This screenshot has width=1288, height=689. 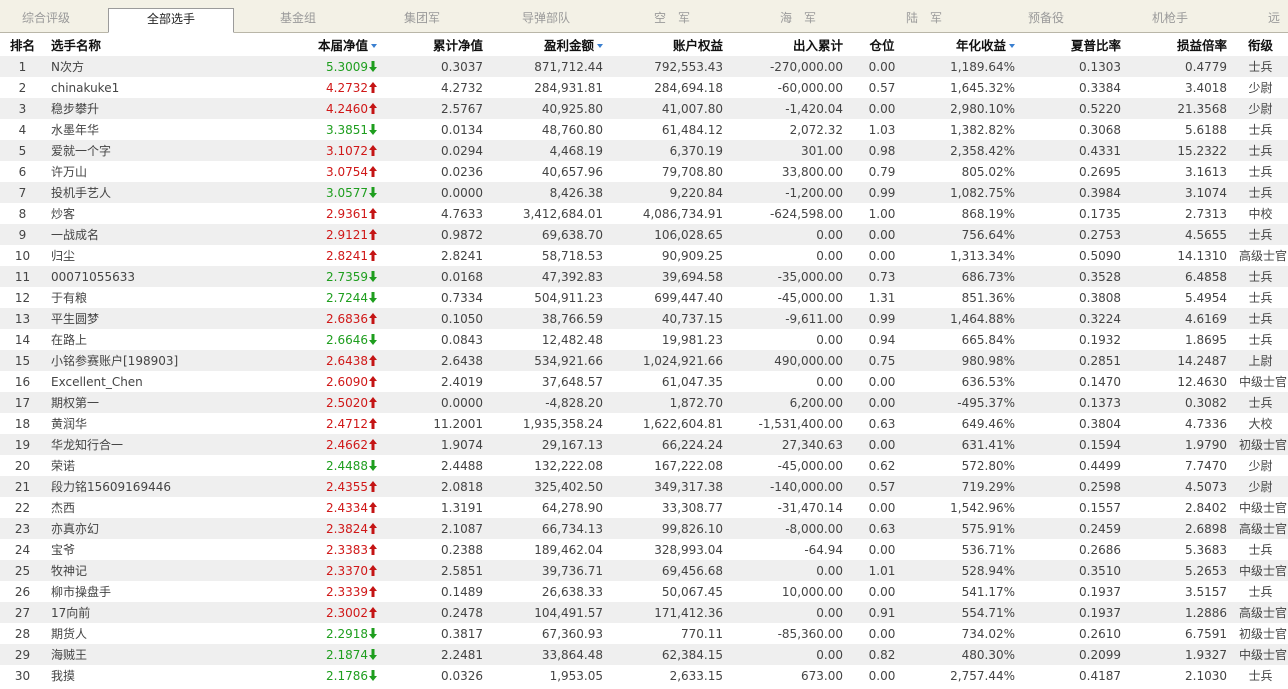 What do you see at coordinates (145, 360) in the screenshot?
I see `cell-player-name: 小铭参赛账户[198903]` at bounding box center [145, 360].